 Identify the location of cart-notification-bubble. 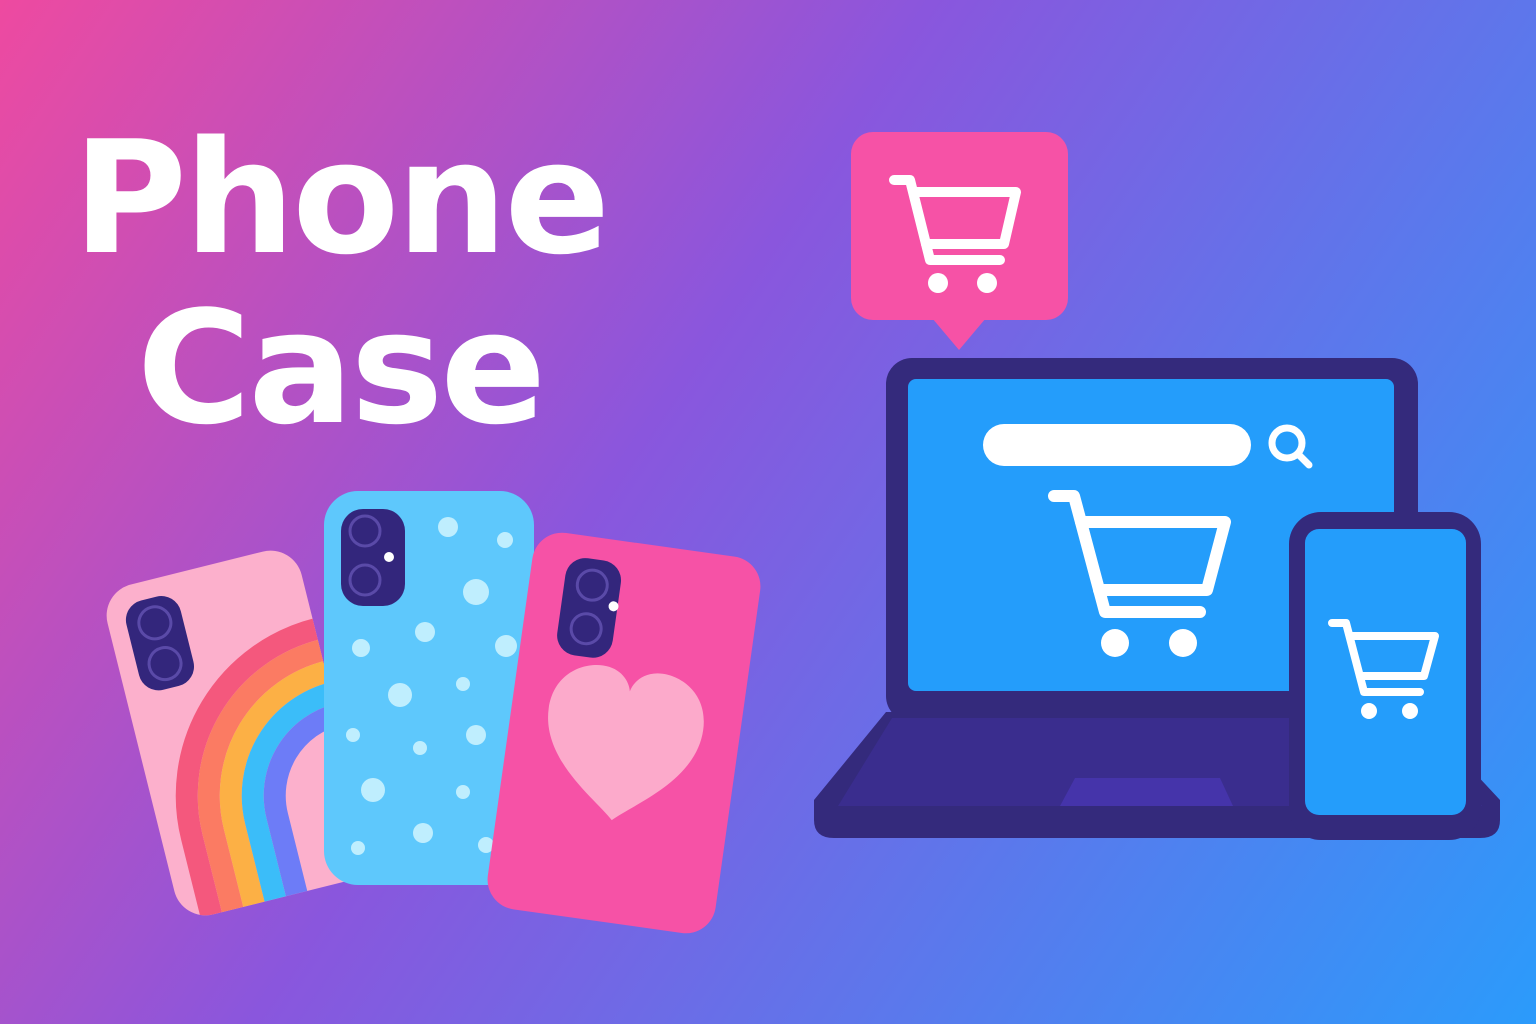
(959, 241).